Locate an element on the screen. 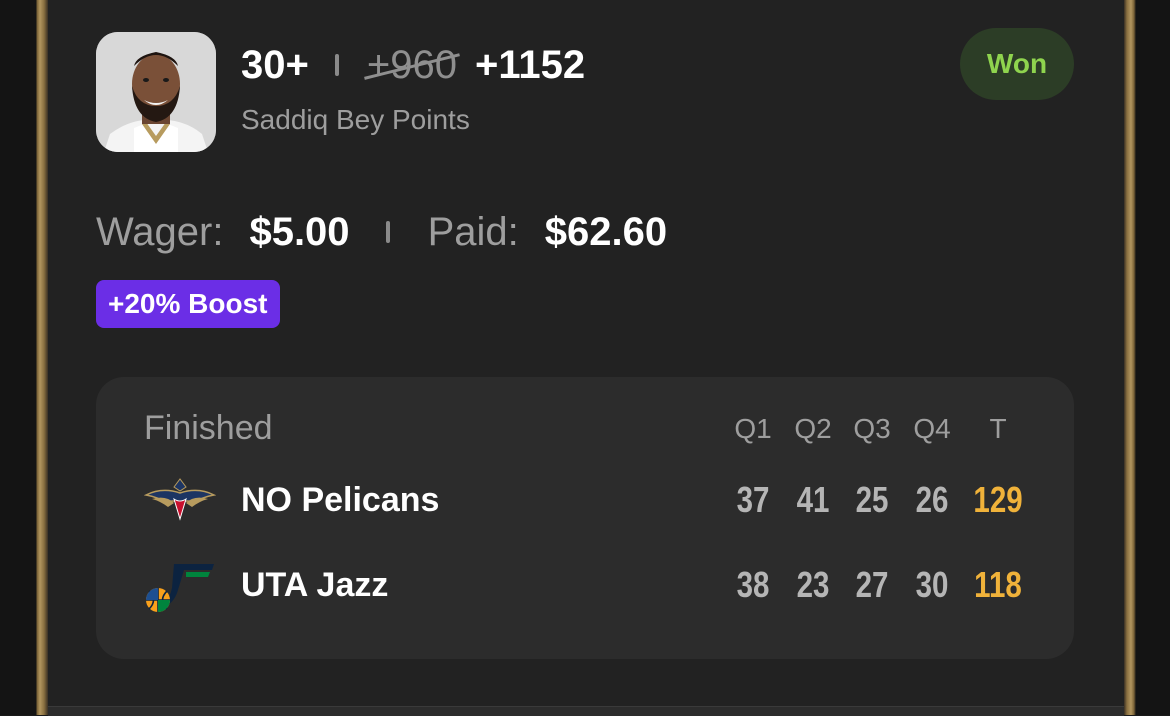 The image size is (1170, 716). boost-badge: +20% Boost is located at coordinates (188, 304).